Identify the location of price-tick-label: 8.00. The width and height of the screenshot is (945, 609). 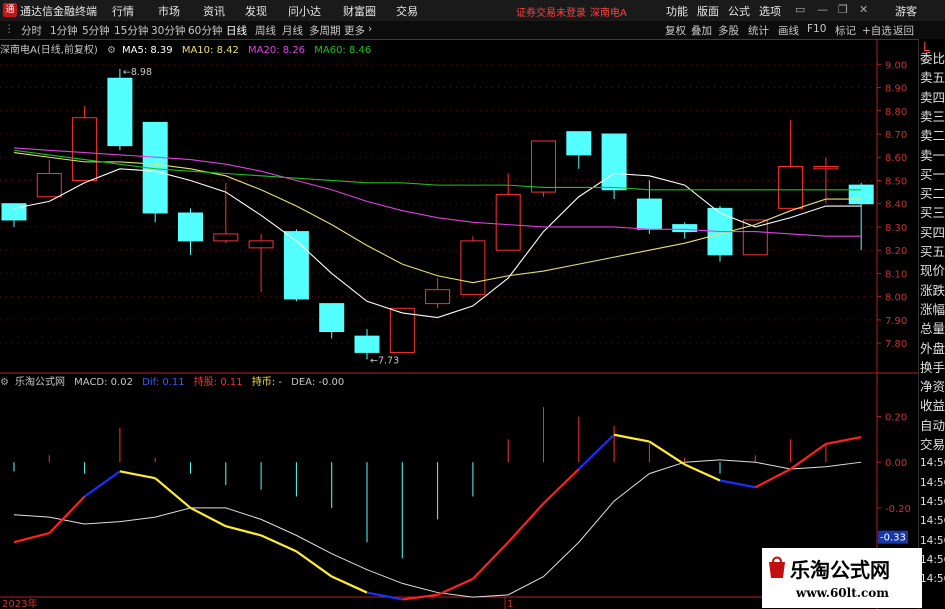
(896, 298).